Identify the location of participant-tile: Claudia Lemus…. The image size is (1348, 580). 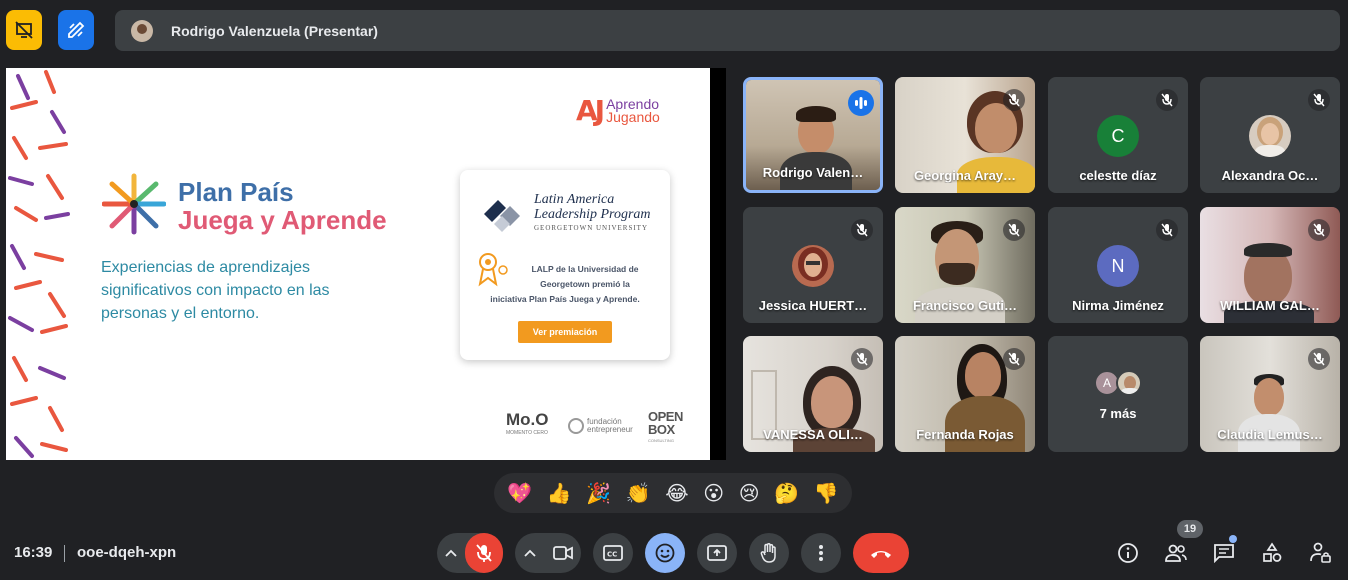
(1270, 394).